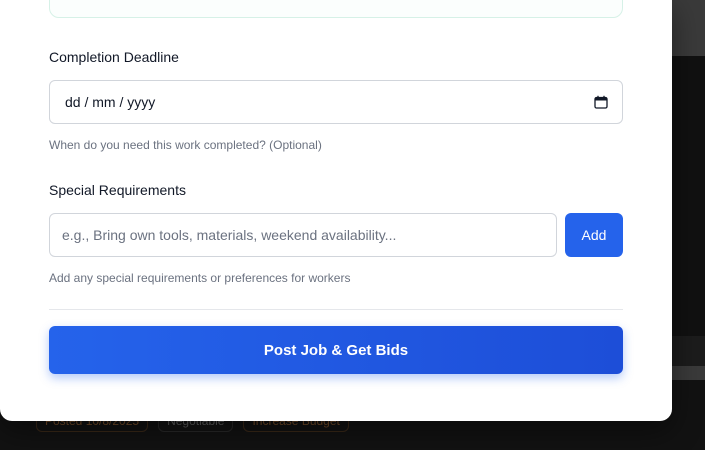  What do you see at coordinates (336, 102) in the screenshot?
I see `completion-deadline-input: dd / mm / yyyy` at bounding box center [336, 102].